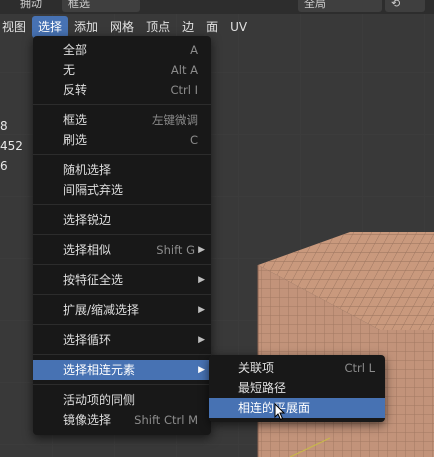 This screenshot has height=457, width=434. Describe the element at coordinates (212, 27) in the screenshot. I see `menu-face: 面` at that location.